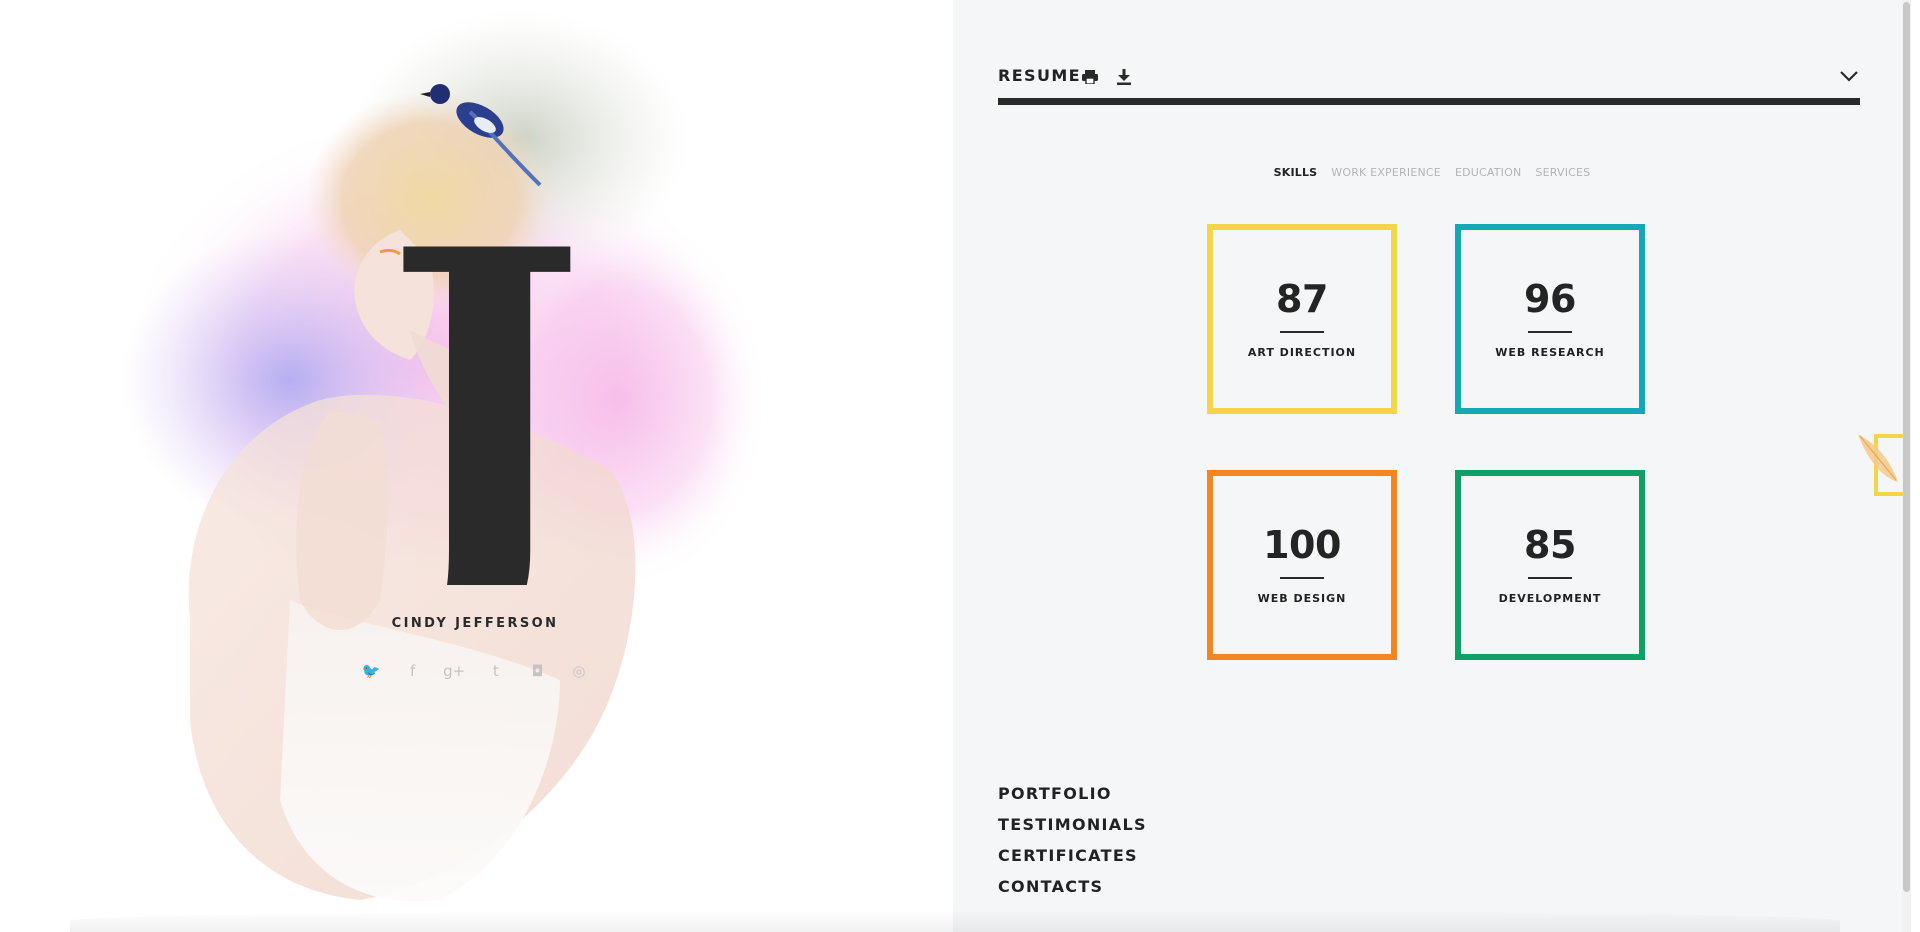 The width and height of the screenshot is (1920, 932). Describe the element at coordinates (413, 671) in the screenshot. I see `facebook-icon: f` at that location.